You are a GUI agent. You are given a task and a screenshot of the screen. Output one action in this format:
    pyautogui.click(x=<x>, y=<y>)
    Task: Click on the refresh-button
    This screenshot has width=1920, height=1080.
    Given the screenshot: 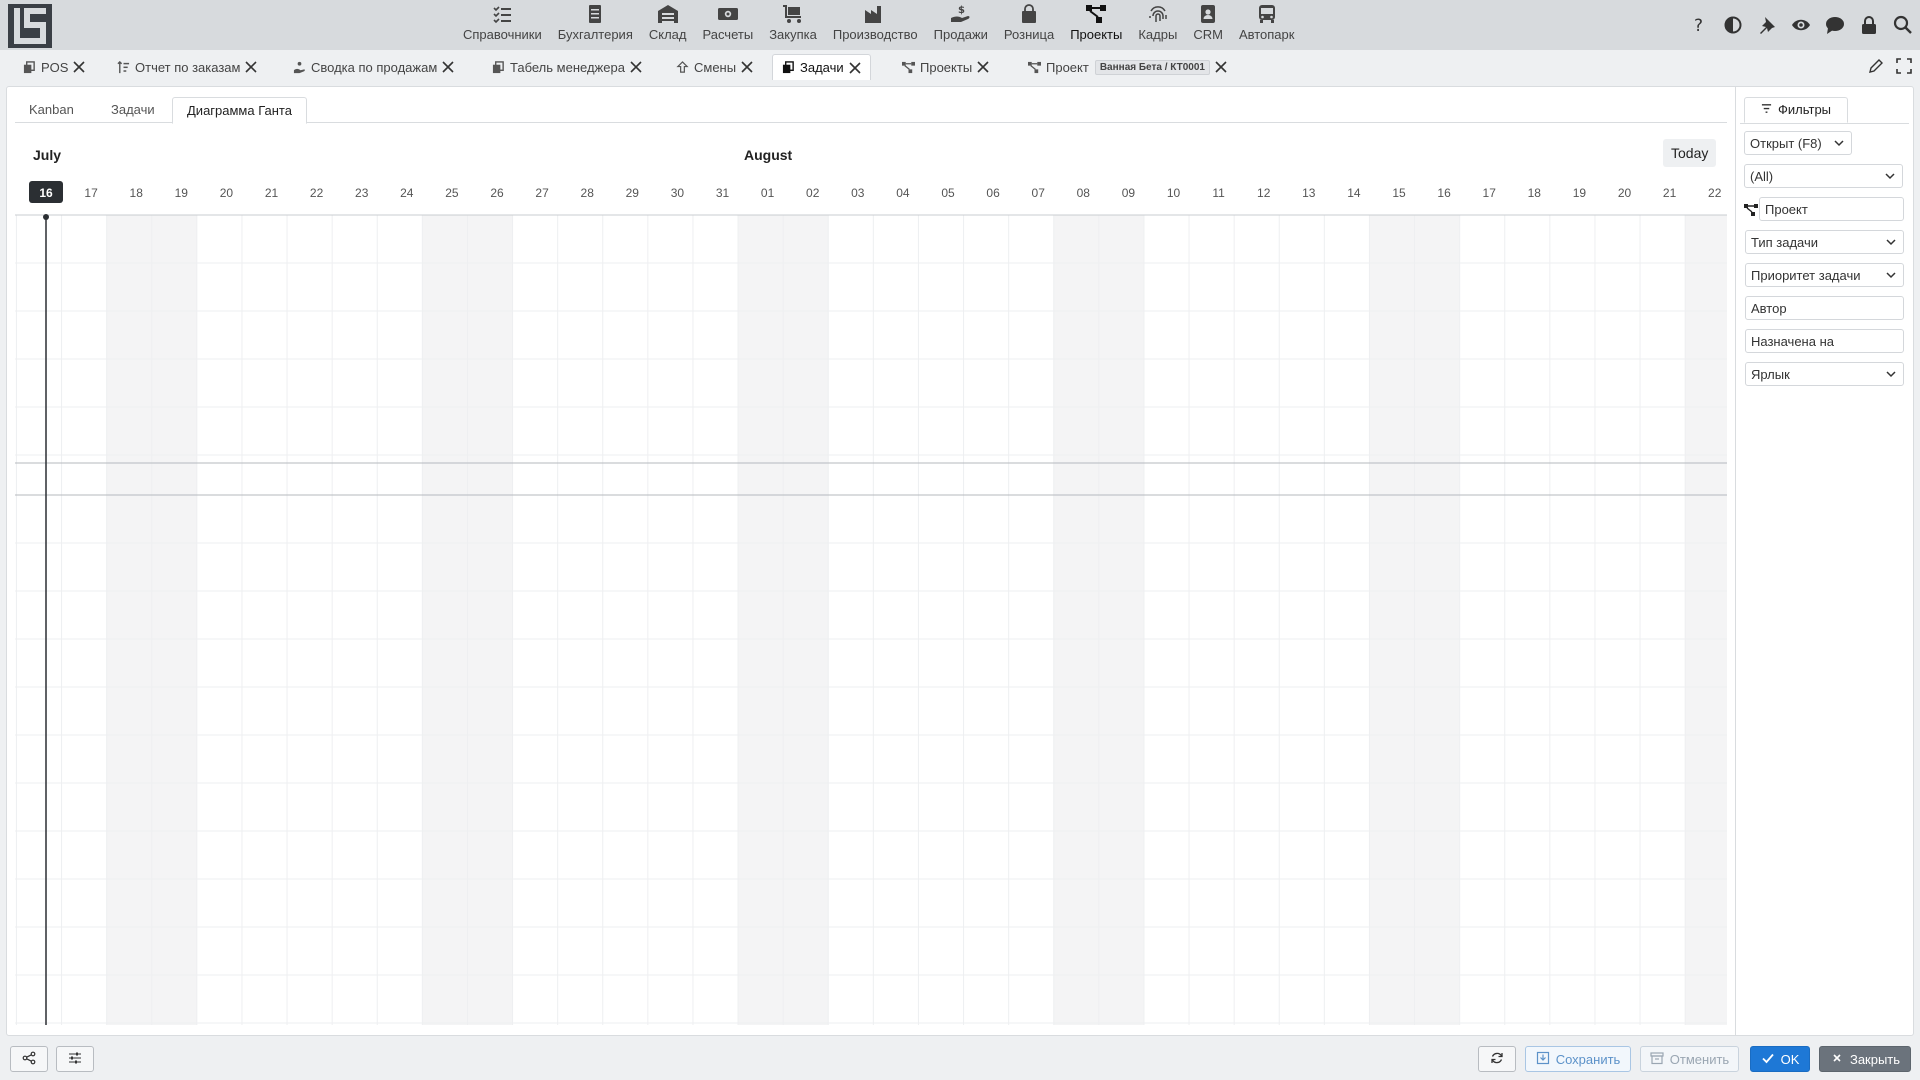 What is the action you would take?
    pyautogui.click(x=1497, y=1059)
    